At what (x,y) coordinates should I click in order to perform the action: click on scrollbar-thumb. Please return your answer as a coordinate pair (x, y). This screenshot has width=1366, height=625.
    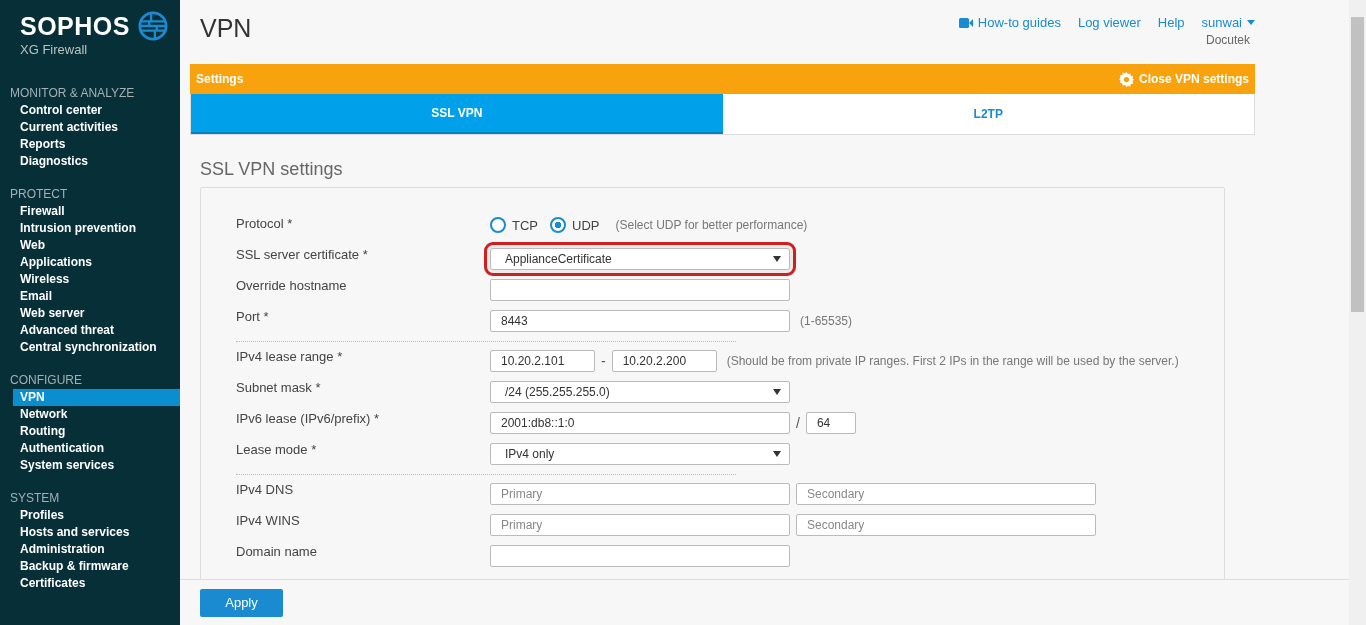
    Looking at the image, I should click on (1357, 164).